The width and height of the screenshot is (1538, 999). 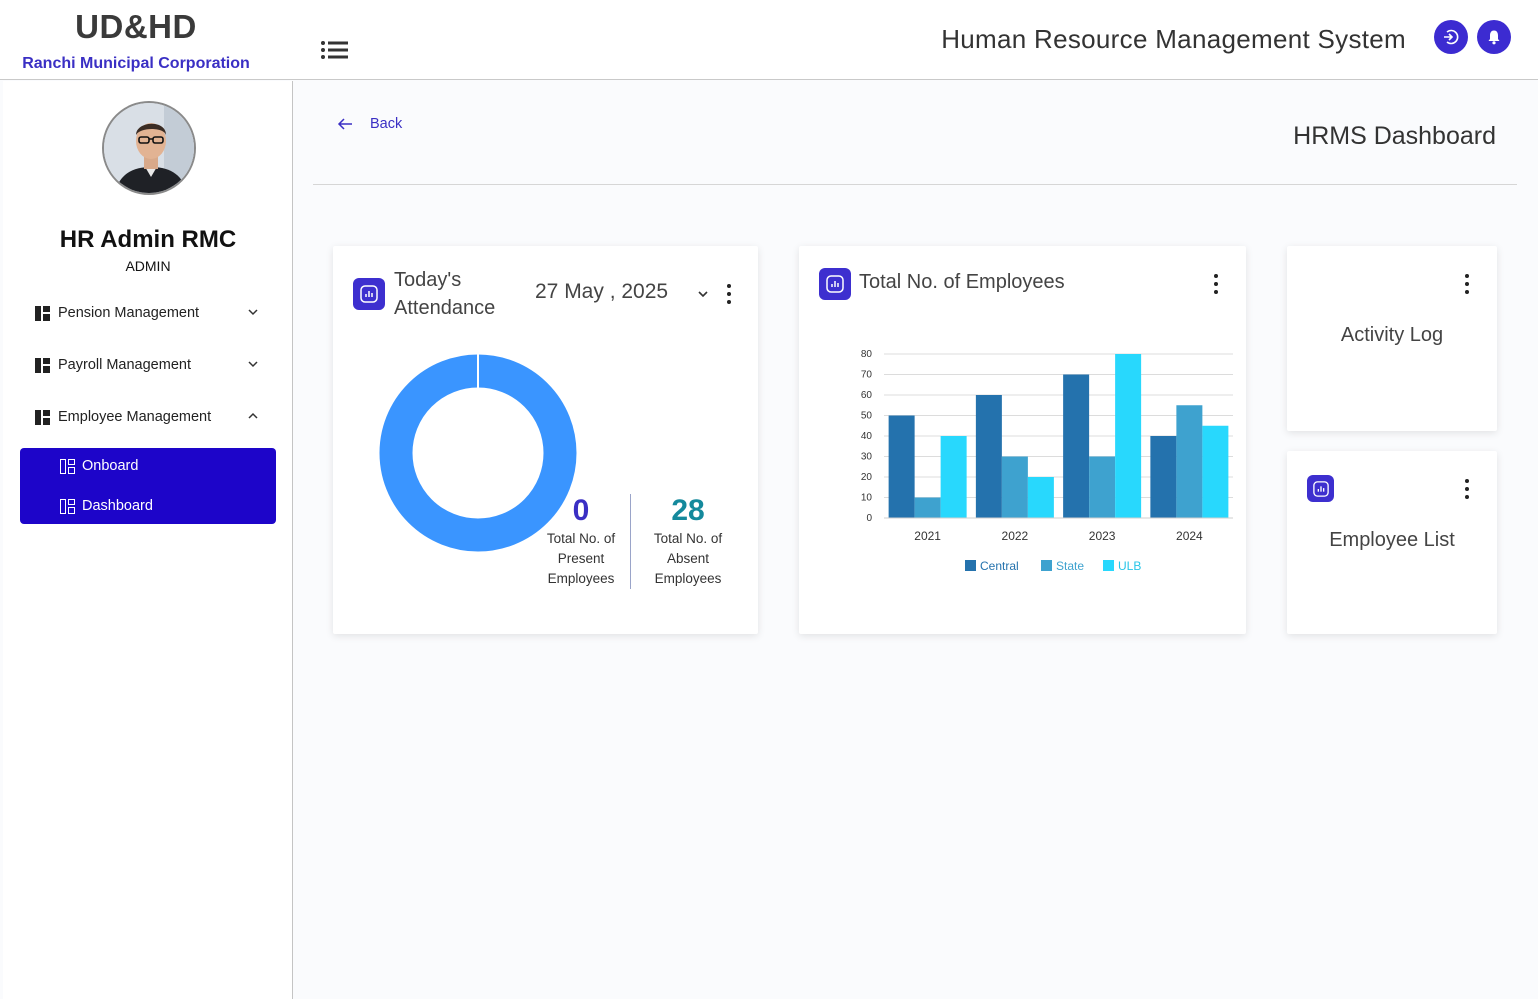 What do you see at coordinates (335, 52) in the screenshot?
I see `list-icon` at bounding box center [335, 52].